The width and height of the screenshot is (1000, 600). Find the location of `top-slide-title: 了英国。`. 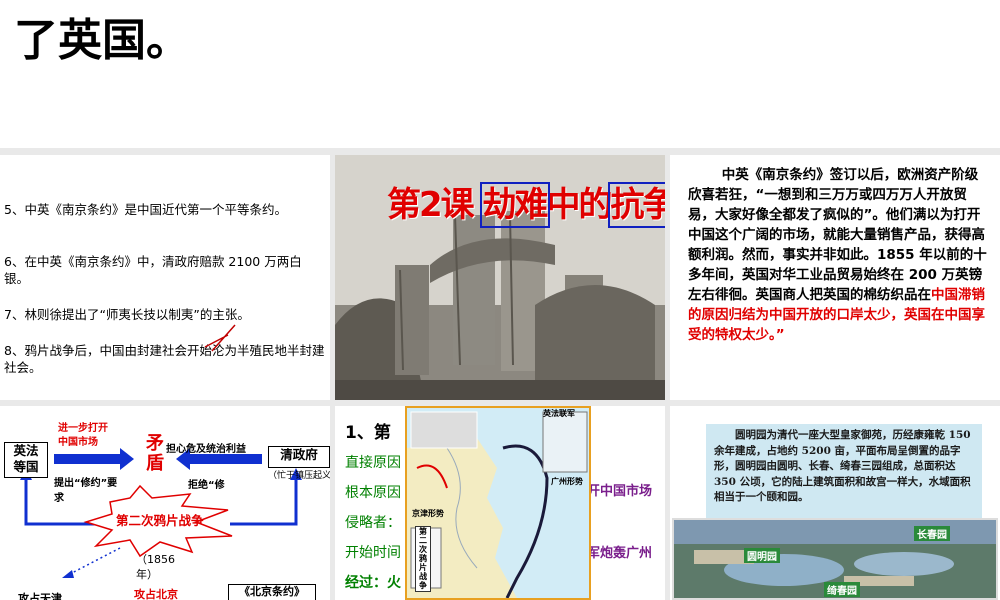

top-slide-title: 了英国。 is located at coordinates (102, 40).